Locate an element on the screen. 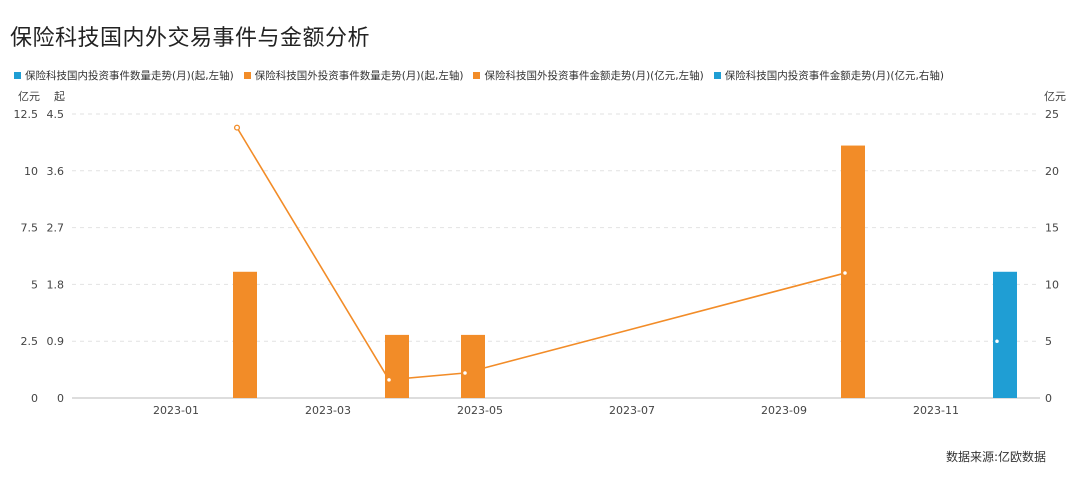 The height and width of the screenshot is (477, 1080). y-tick-label-amount-left: 10 is located at coordinates (31, 171).